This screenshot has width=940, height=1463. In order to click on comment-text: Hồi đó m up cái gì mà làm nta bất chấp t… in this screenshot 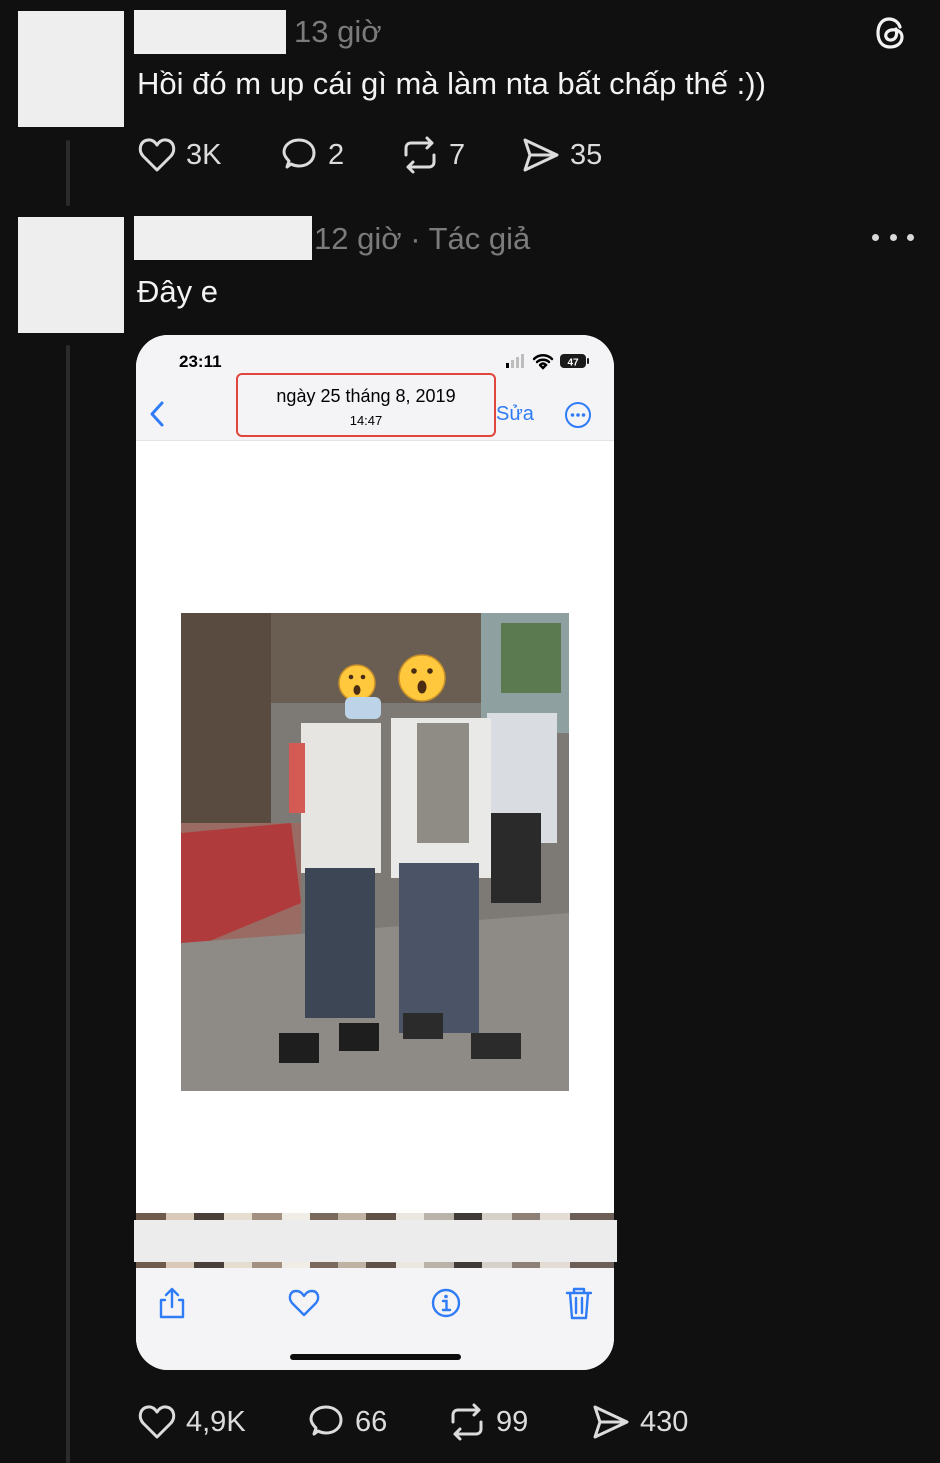, I will do `click(451, 83)`.